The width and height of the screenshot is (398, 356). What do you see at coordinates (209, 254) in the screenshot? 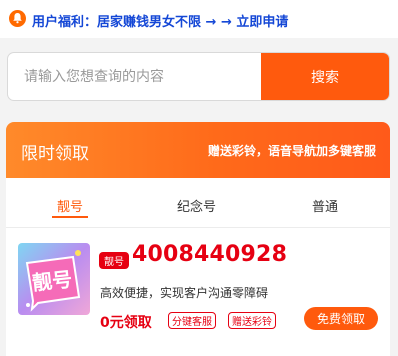
I see `phone-number: 4008440928` at bounding box center [209, 254].